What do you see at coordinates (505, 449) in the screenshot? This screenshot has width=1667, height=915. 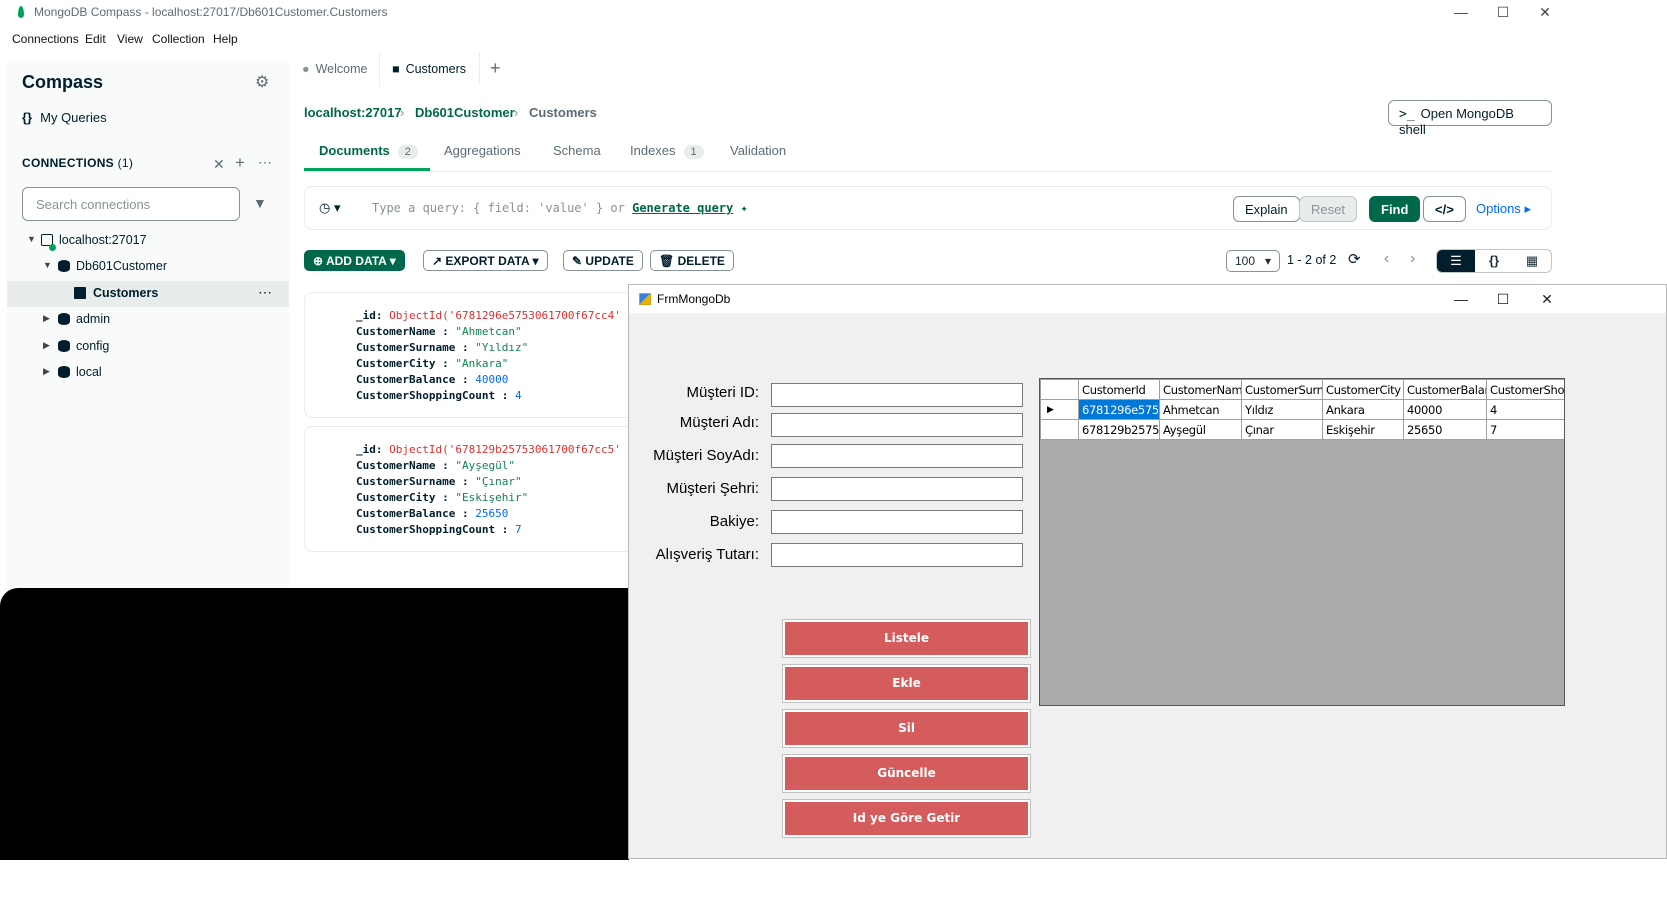 I see `field-value: ObjectId('678129b25753061700f67cc5'` at bounding box center [505, 449].